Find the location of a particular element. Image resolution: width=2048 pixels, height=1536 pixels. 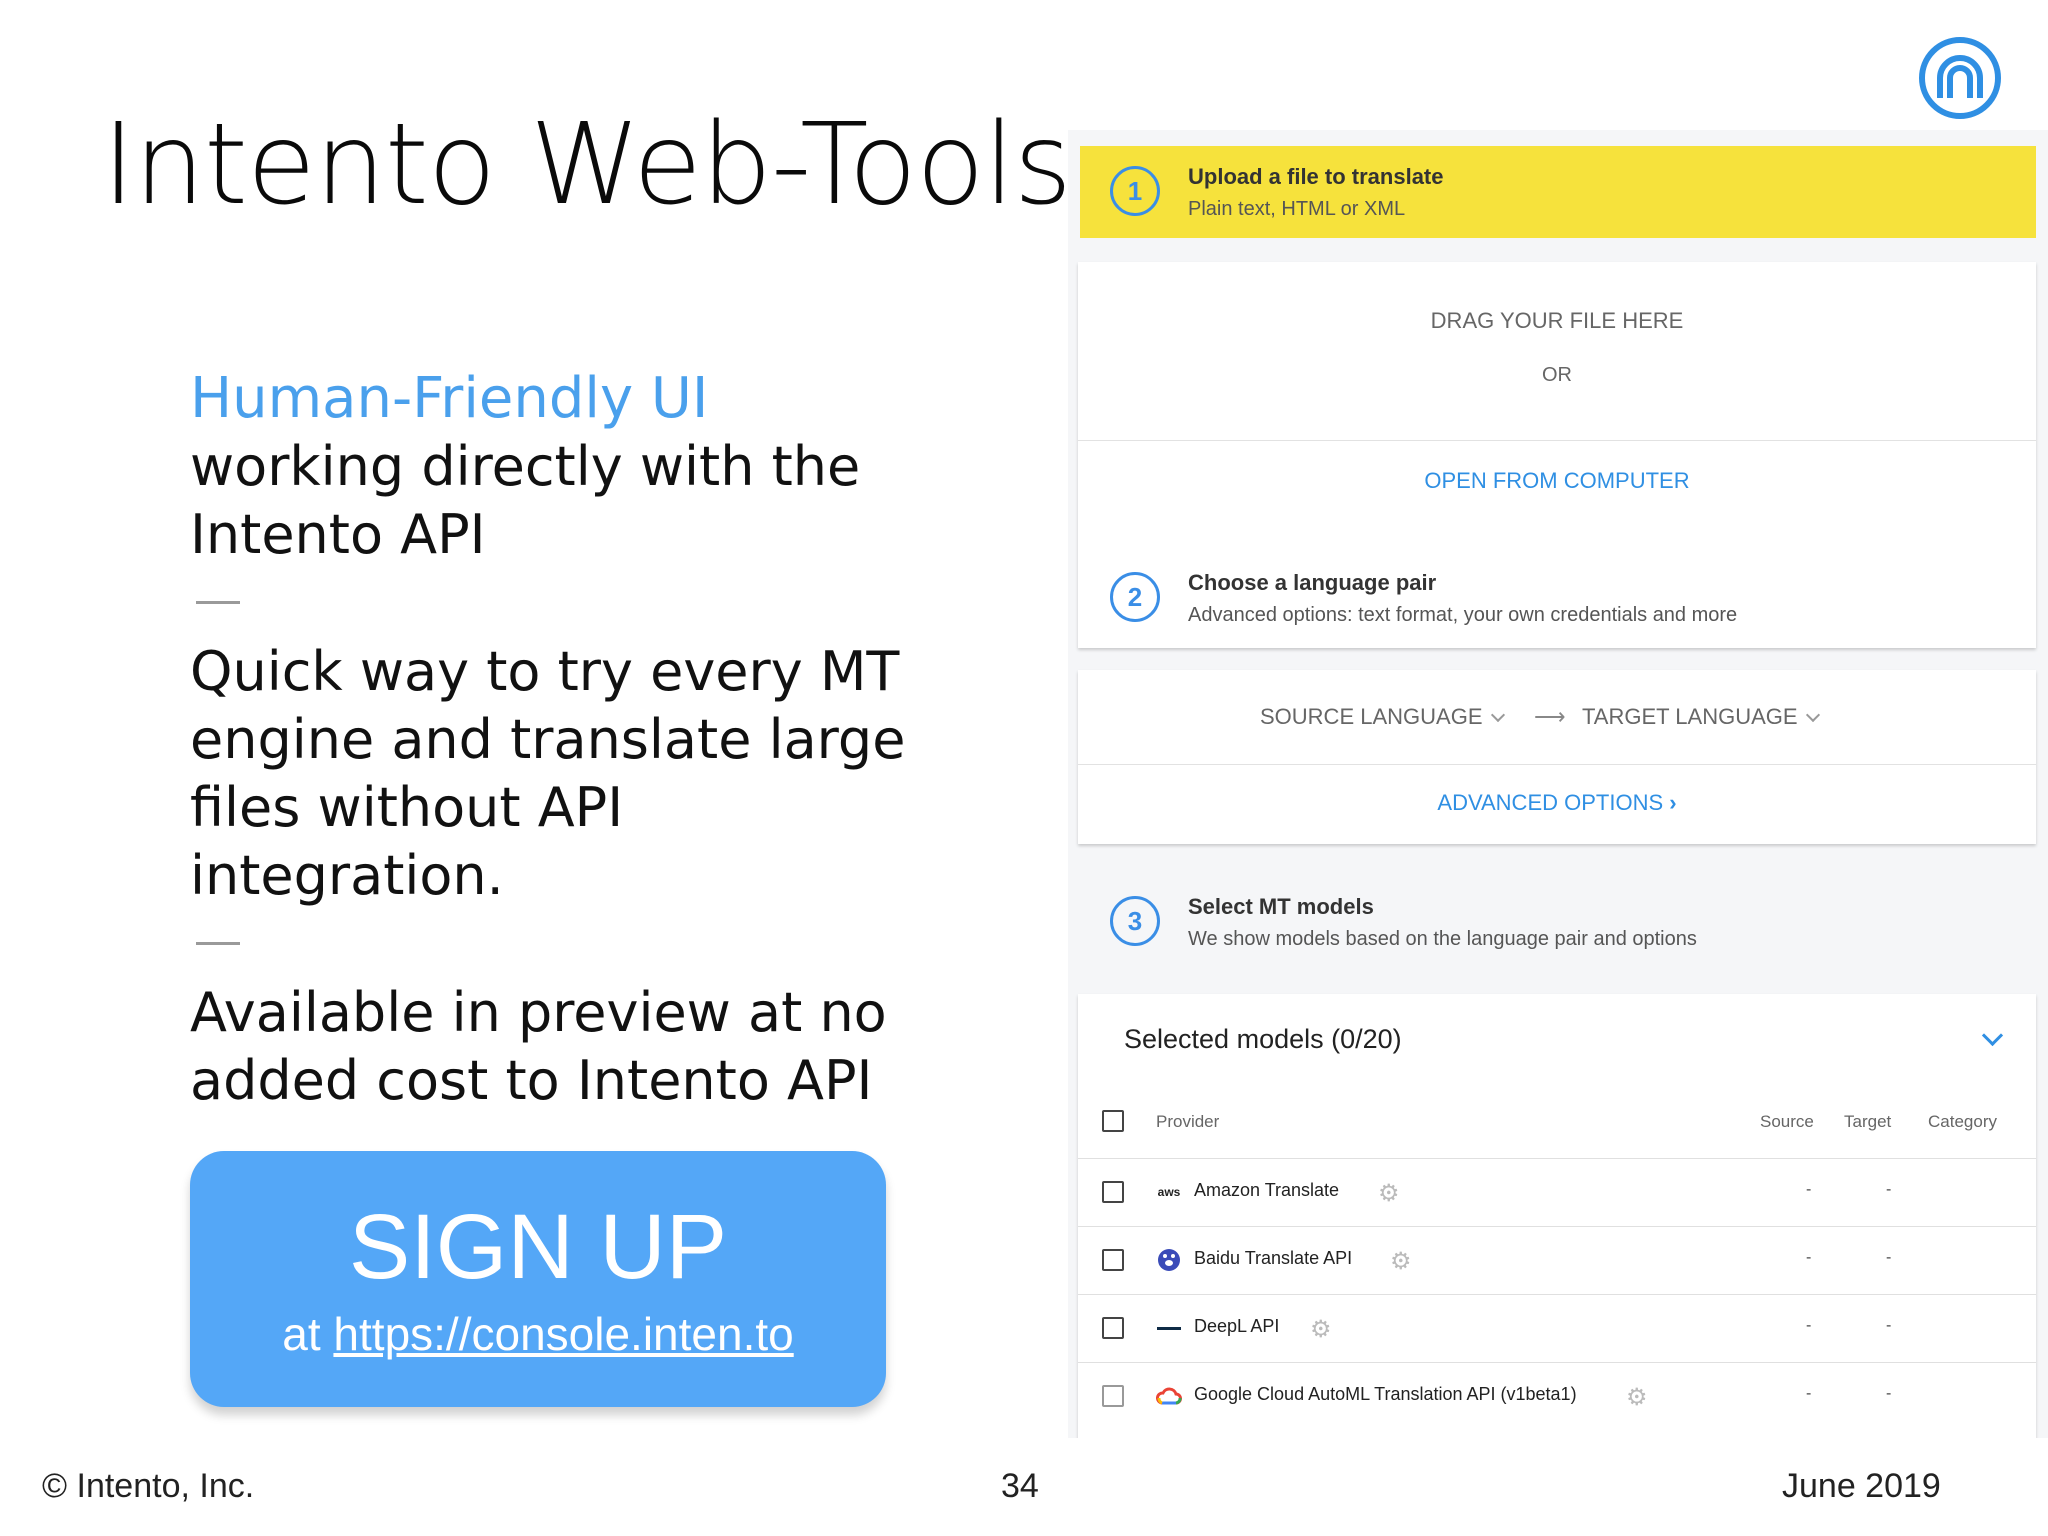

step-number-1: 1 is located at coordinates (1135, 191).